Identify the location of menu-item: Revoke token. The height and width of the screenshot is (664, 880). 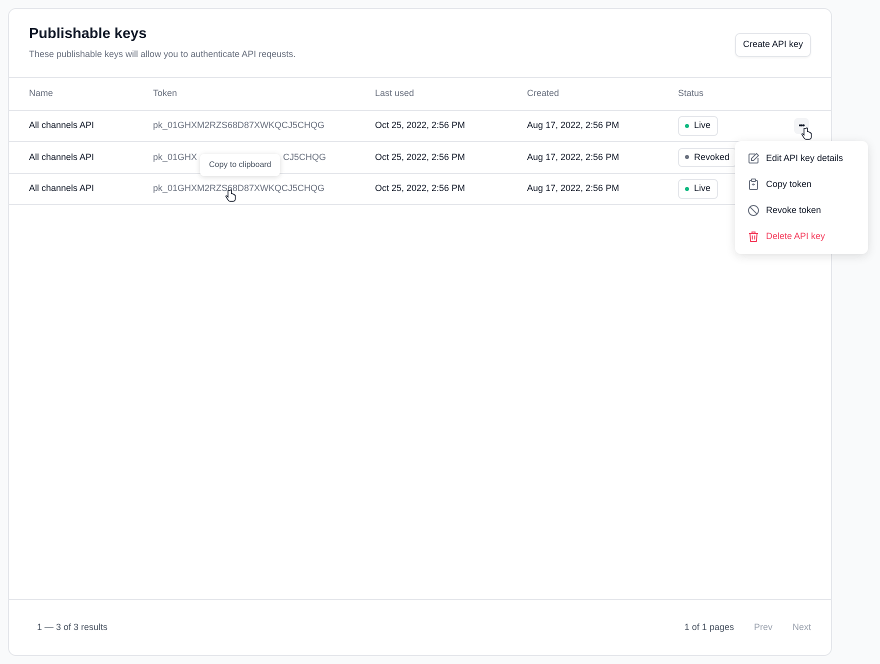
(801, 211).